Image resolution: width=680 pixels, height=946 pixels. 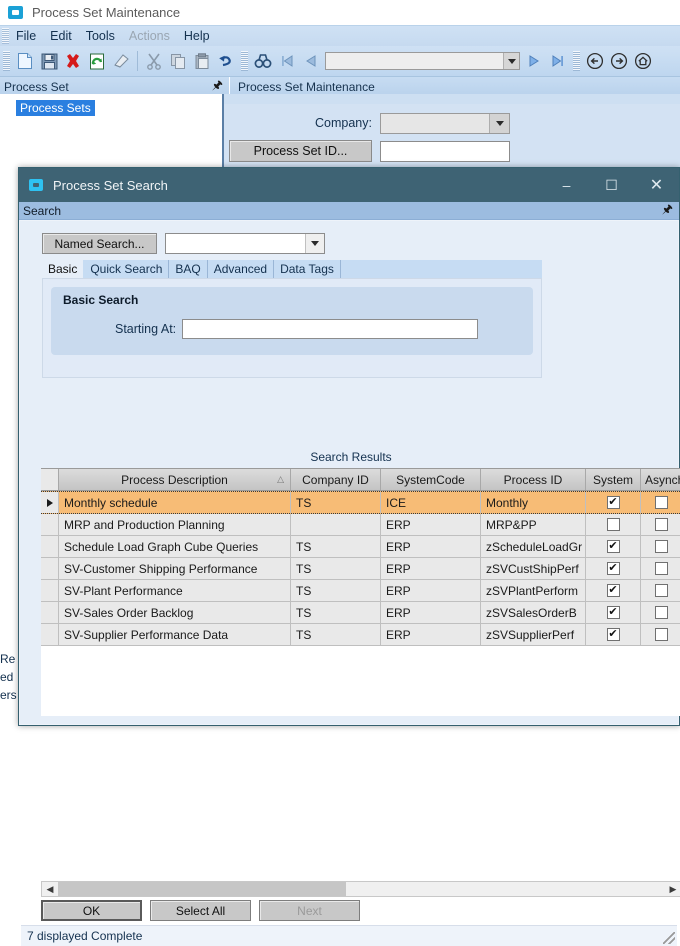 What do you see at coordinates (656, 185) in the screenshot?
I see `close-button: ✕` at bounding box center [656, 185].